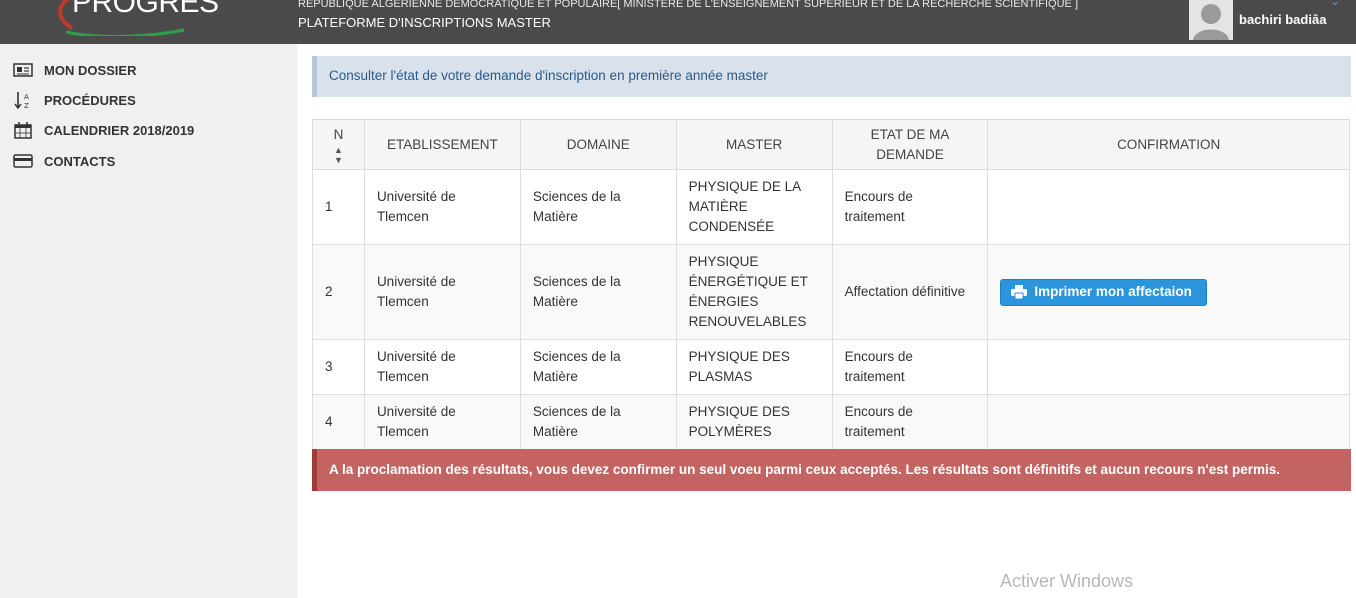 The image size is (1356, 598). Describe the element at coordinates (1168, 144) in the screenshot. I see `column-header-confirmation: CONFIRMATION` at that location.